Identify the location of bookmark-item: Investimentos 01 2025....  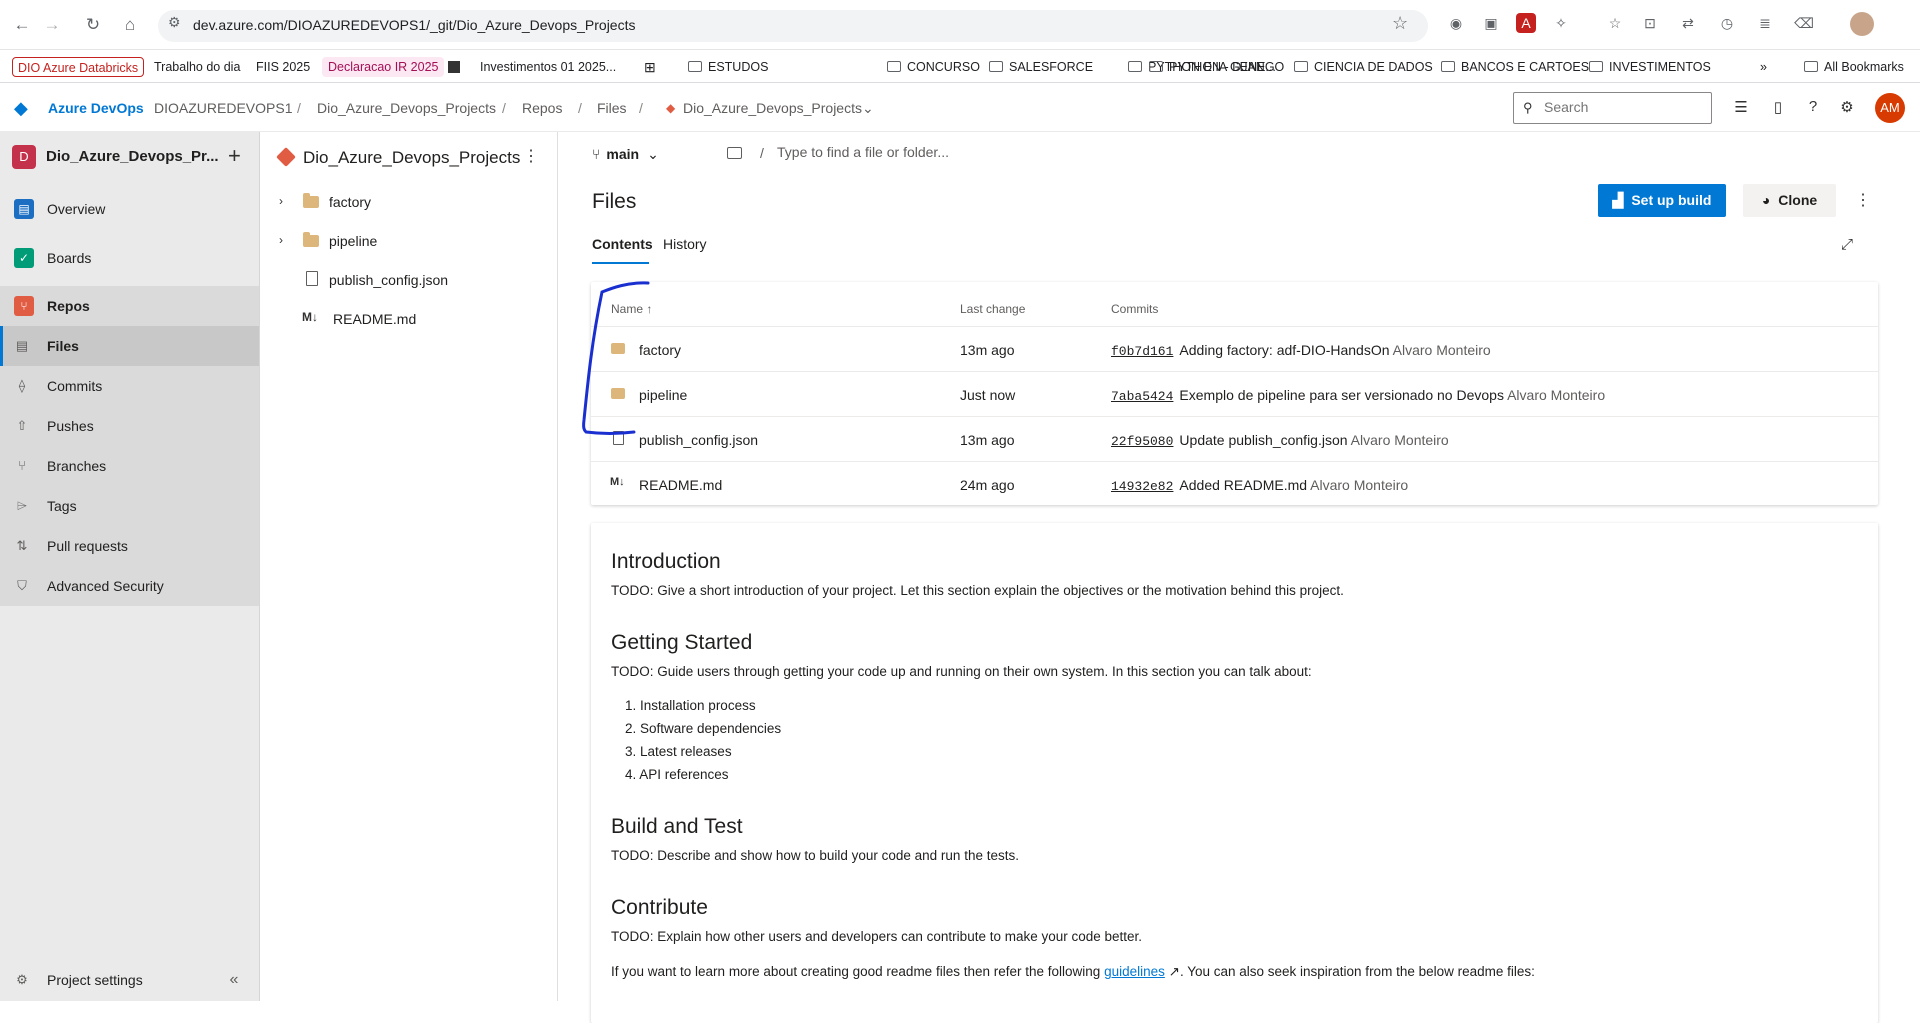
(548, 67).